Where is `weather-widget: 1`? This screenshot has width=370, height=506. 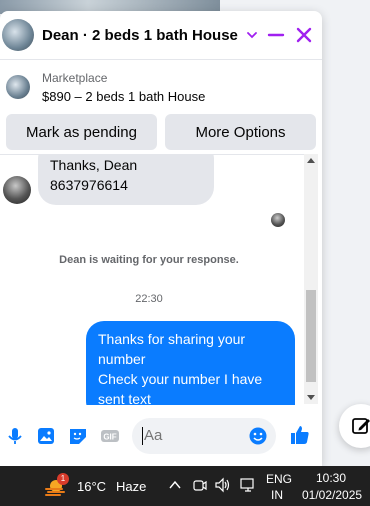 weather-widget: 1 is located at coordinates (56, 485).